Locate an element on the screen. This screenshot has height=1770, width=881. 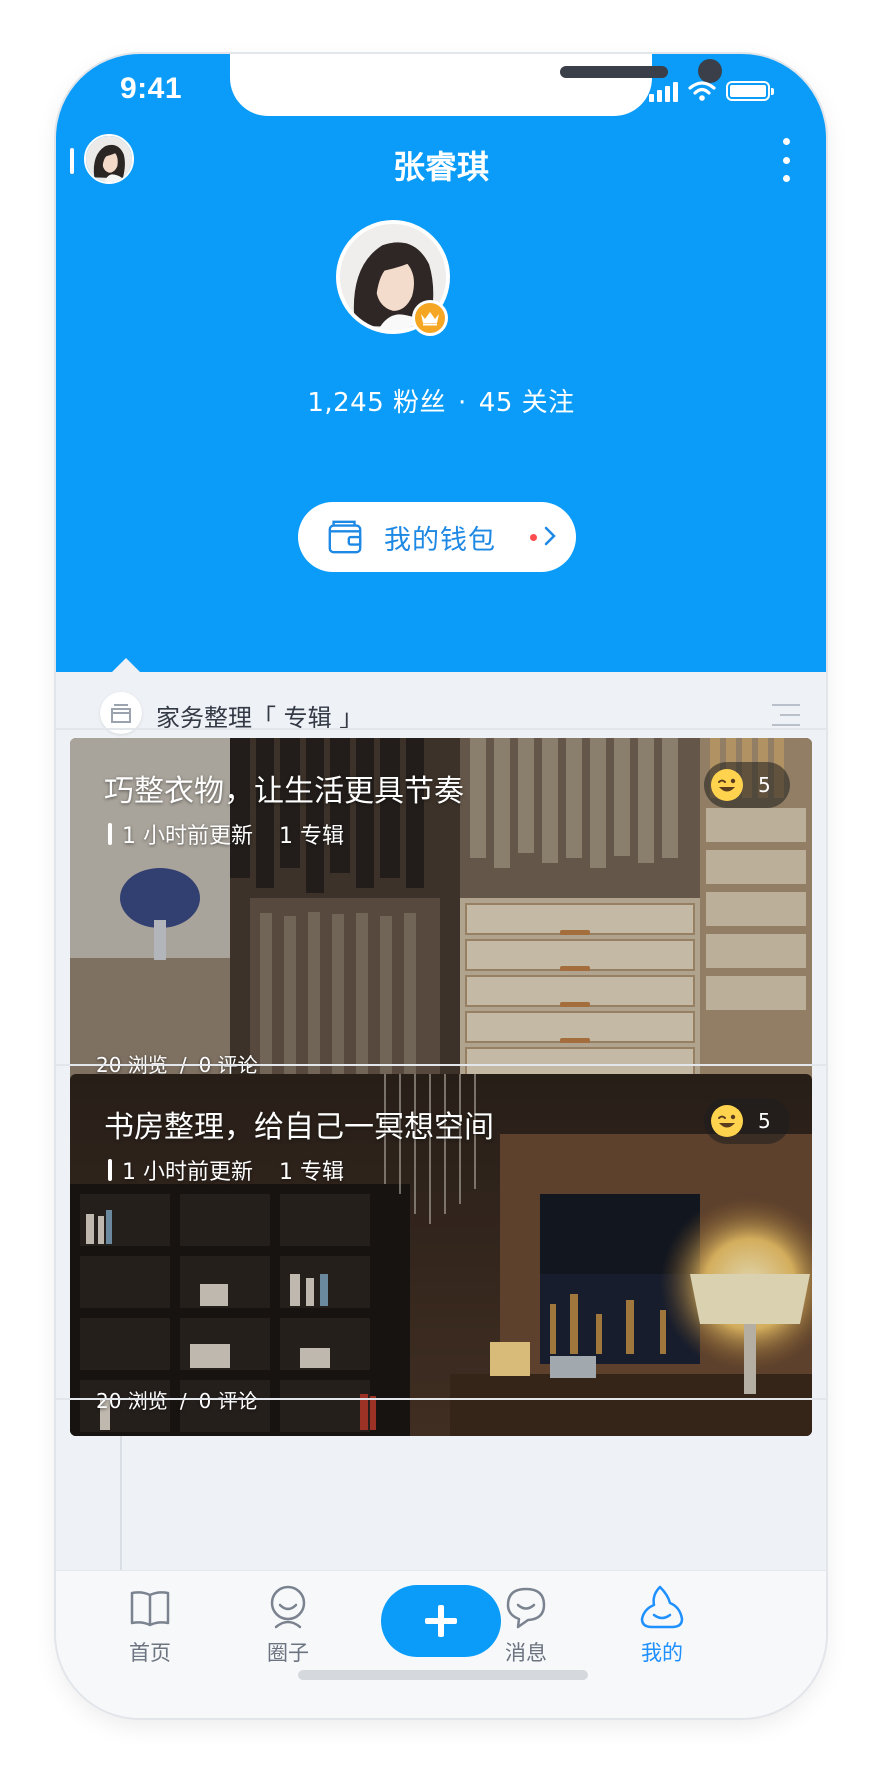
follow-stats: 1,245 粉丝 · 45 关注 is located at coordinates (441, 400).